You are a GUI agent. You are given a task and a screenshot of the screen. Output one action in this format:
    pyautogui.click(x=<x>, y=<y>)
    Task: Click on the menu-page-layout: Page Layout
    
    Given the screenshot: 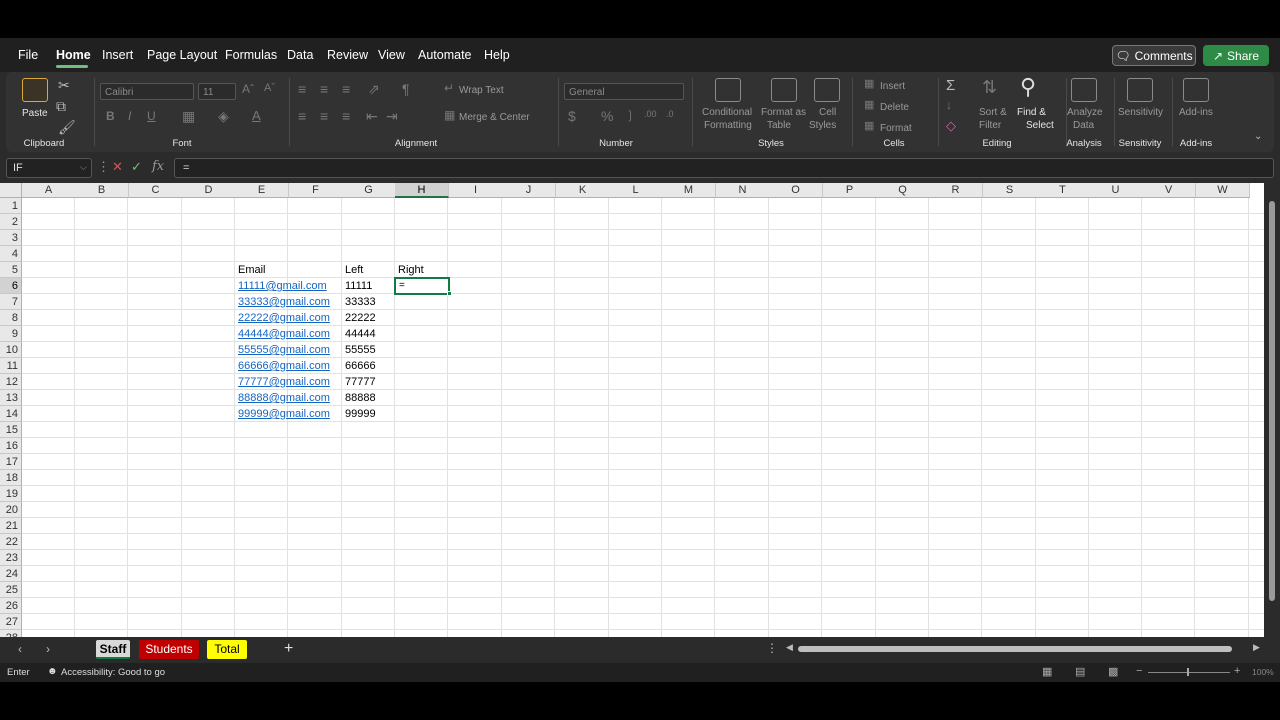 What is the action you would take?
    pyautogui.click(x=182, y=55)
    